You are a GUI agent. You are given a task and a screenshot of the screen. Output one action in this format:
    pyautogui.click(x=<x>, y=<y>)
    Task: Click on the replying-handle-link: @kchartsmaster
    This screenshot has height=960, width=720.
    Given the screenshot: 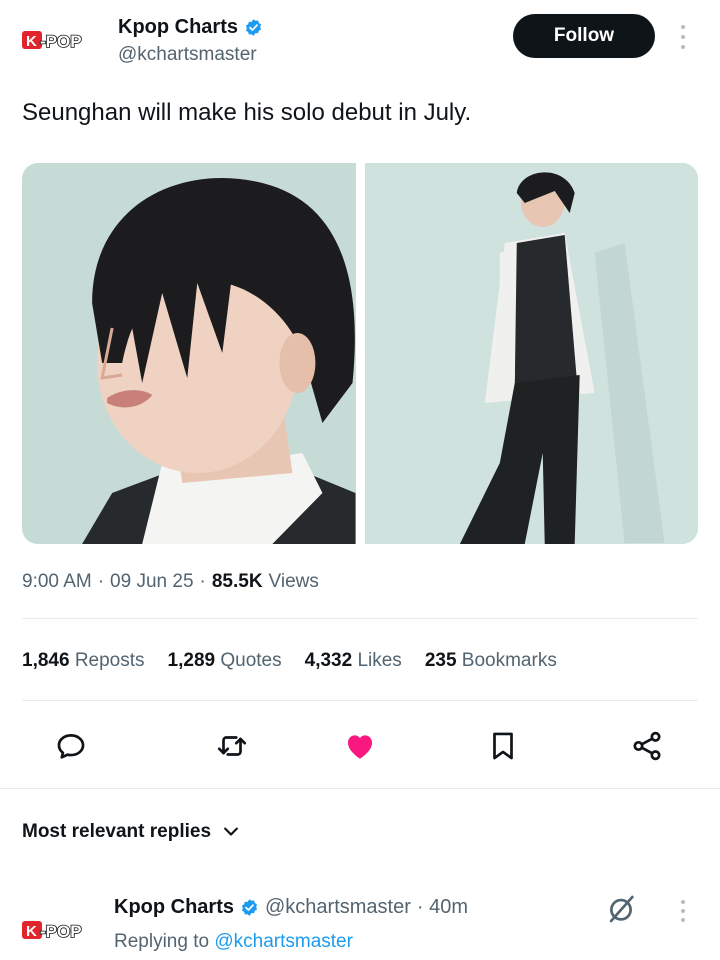 What is the action you would take?
    pyautogui.click(x=283, y=941)
    